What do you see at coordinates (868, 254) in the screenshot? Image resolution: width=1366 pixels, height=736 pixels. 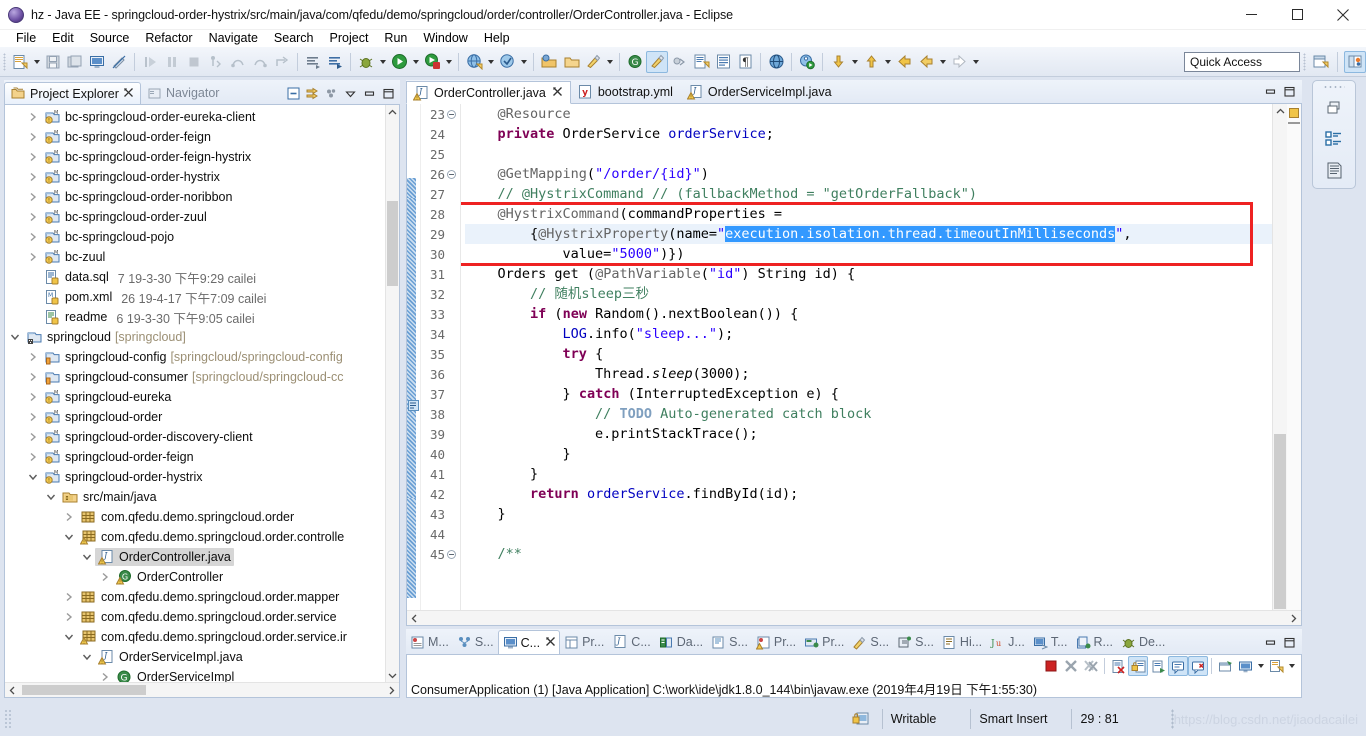 I see `code-line: value="5000")})` at bounding box center [868, 254].